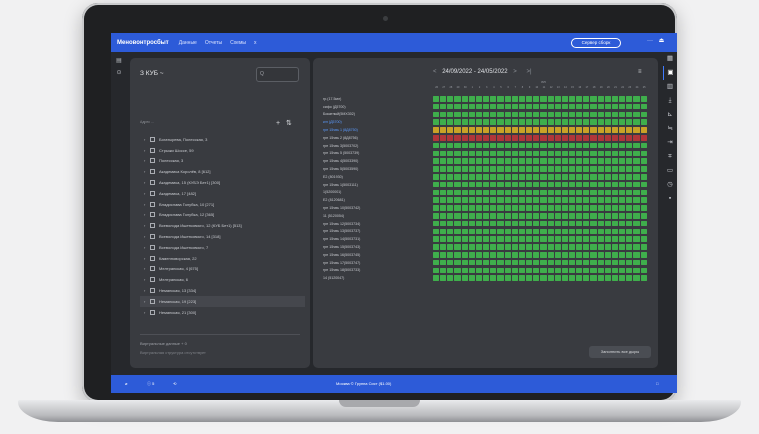 The height and width of the screenshot is (434, 759). I want to click on meter-label: 11 (5120054), so click(378, 216).